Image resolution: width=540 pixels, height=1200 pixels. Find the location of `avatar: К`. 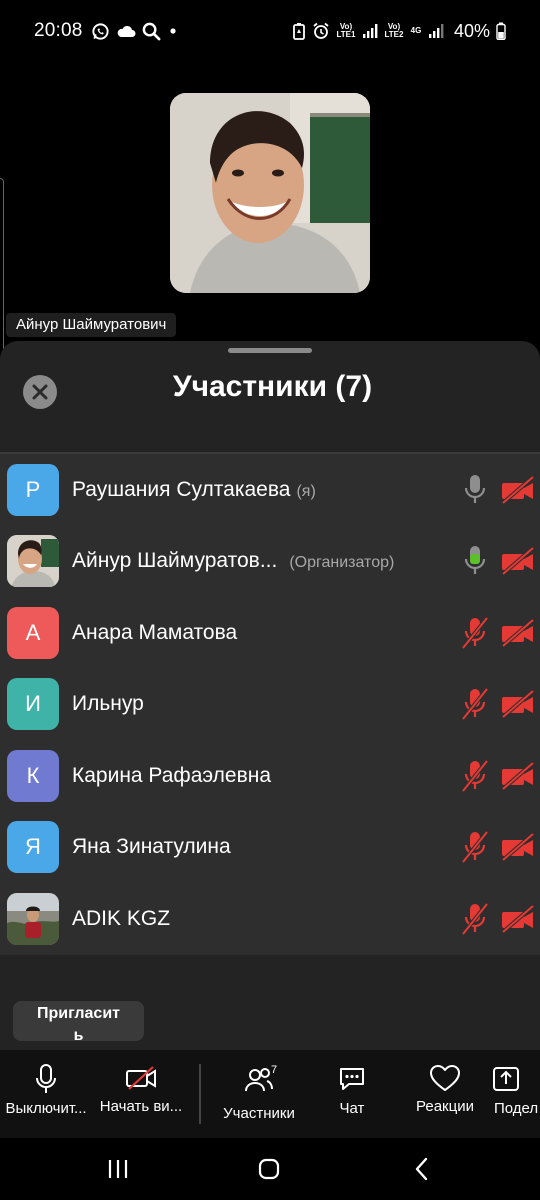

avatar: К is located at coordinates (33, 775).